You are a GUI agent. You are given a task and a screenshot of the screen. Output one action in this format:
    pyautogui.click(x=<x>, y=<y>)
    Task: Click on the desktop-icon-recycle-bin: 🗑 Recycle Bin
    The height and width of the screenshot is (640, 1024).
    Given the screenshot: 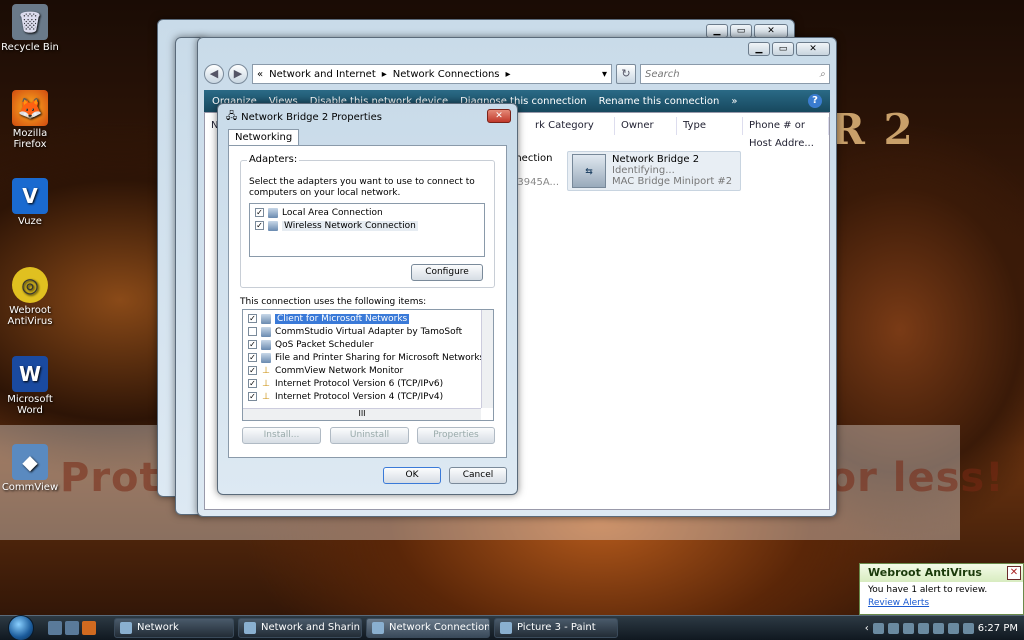 What is the action you would take?
    pyautogui.click(x=30, y=28)
    